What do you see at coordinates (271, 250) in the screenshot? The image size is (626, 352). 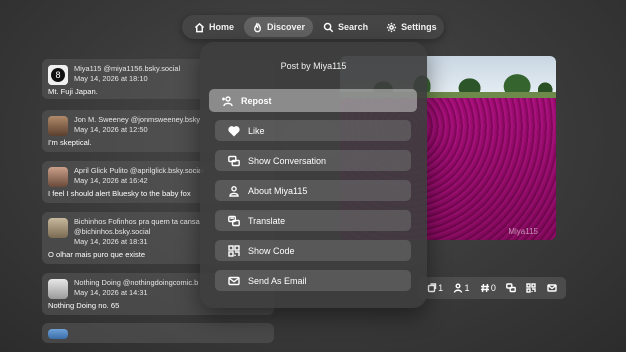 I see `menu-item-label: Show Code` at bounding box center [271, 250].